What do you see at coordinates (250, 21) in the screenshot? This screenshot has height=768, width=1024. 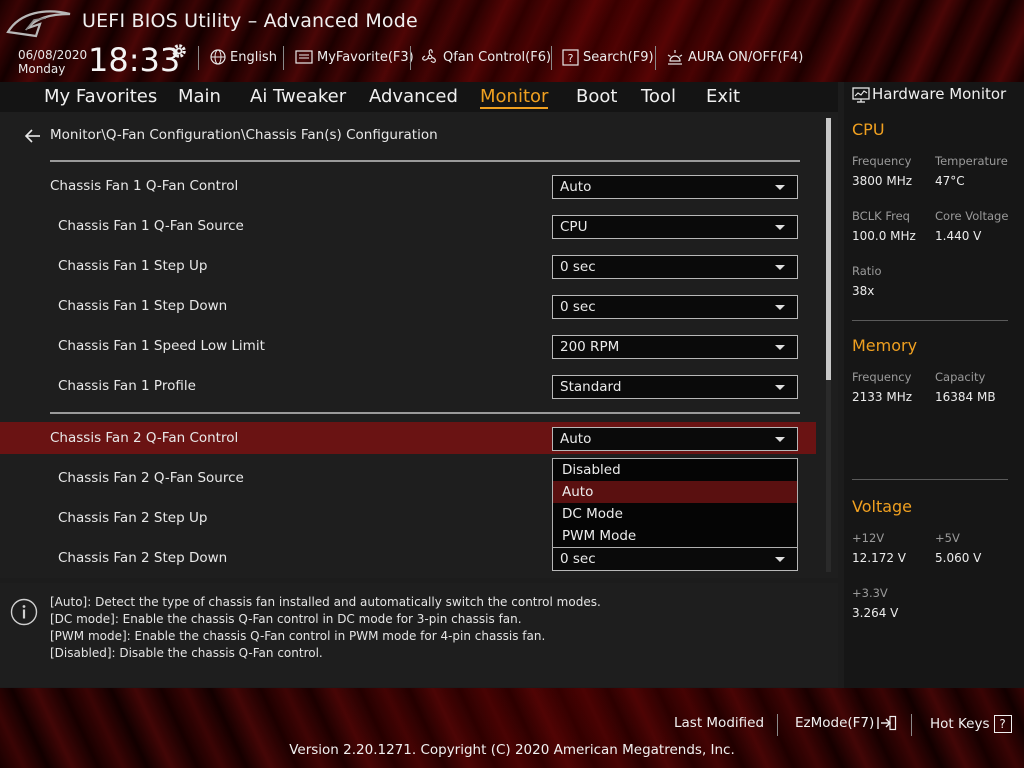 I see `app-title: UEFI BIOS Utility – Advanced Mode` at bounding box center [250, 21].